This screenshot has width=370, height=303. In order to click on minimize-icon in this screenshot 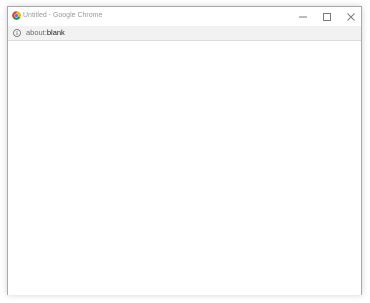, I will do `click(303, 16)`.